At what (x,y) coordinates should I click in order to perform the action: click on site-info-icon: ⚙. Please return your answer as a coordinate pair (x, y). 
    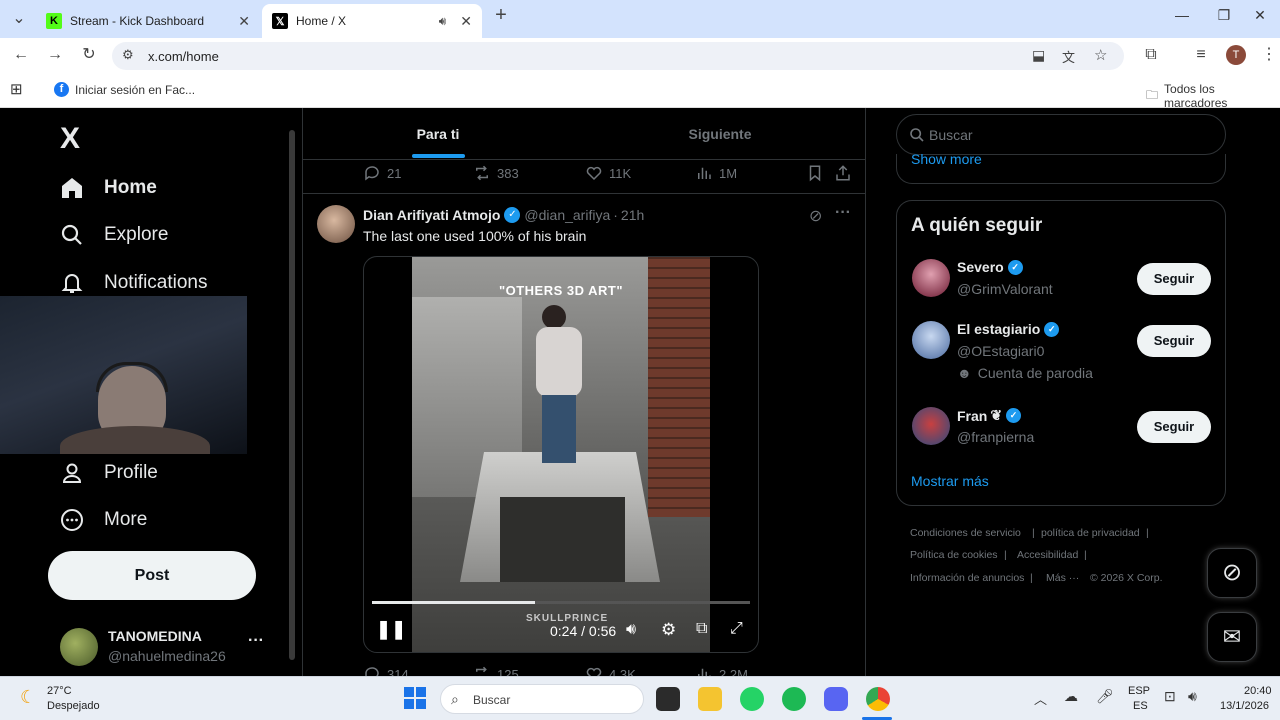
    Looking at the image, I should click on (128, 55).